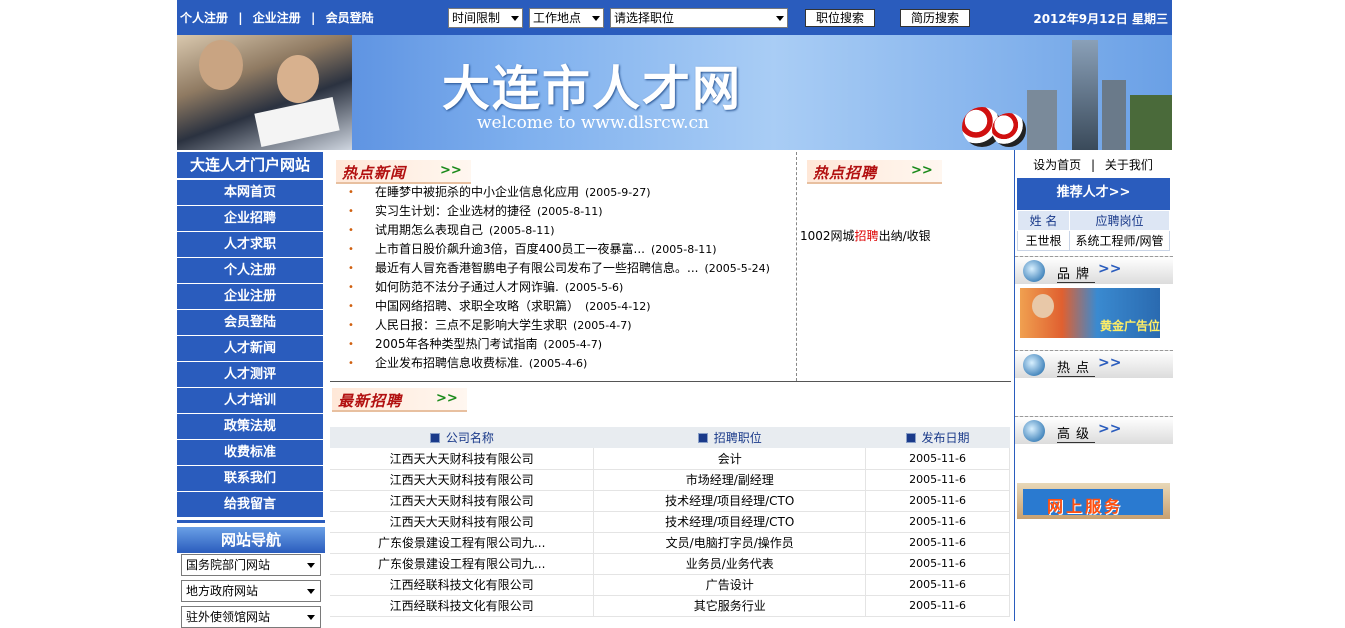 The height and width of the screenshot is (628, 1345). I want to click on senior-section-header: 高级 >>, so click(1094, 430).